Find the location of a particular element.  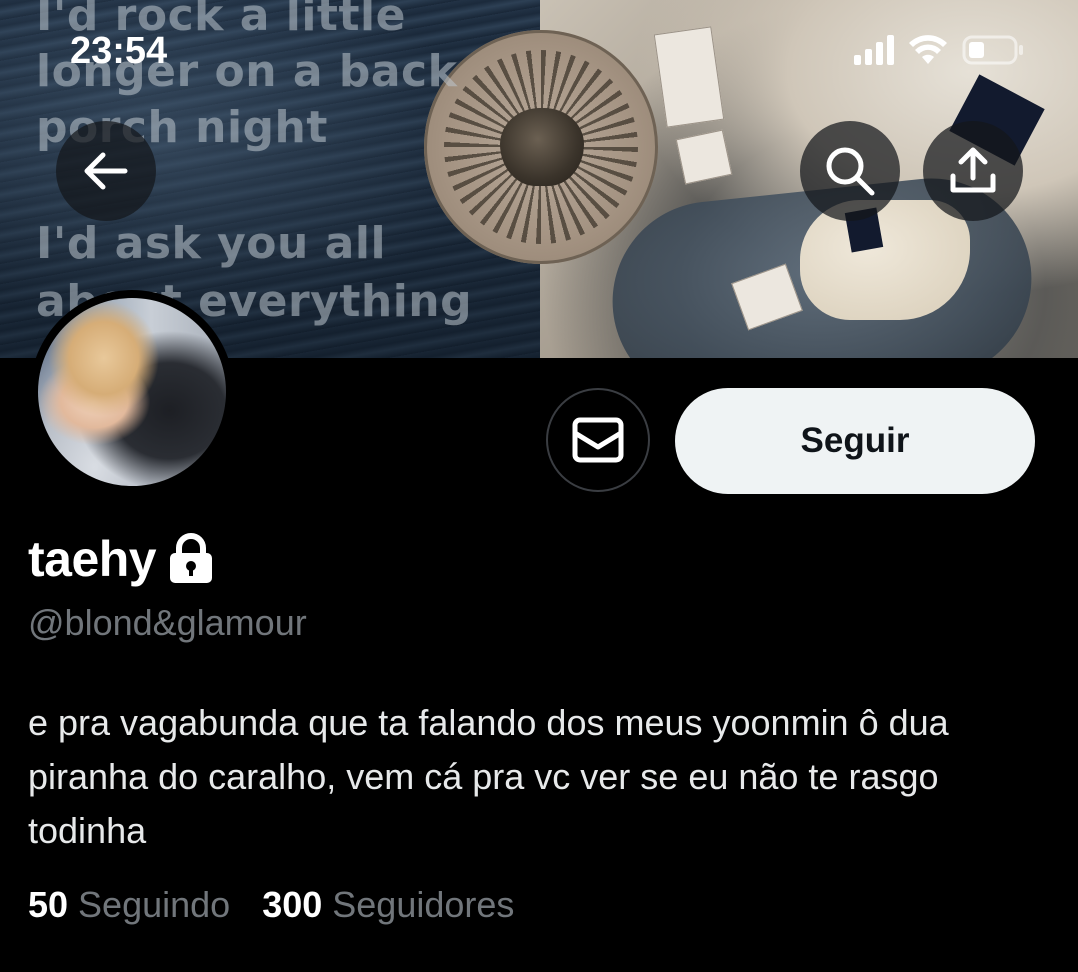

display-name-row: taehy is located at coordinates (121, 559).